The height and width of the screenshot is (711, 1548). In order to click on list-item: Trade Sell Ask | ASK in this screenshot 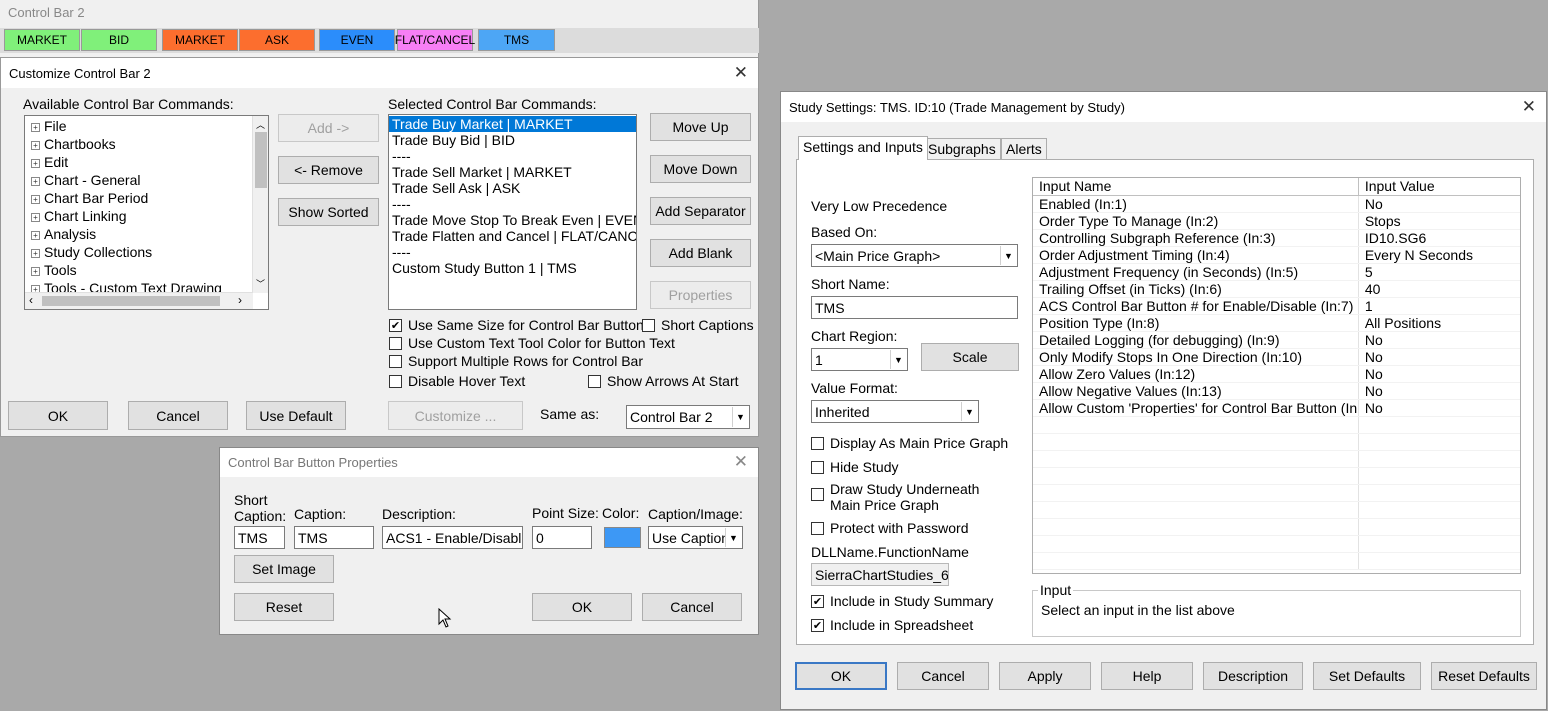, I will do `click(512, 188)`.